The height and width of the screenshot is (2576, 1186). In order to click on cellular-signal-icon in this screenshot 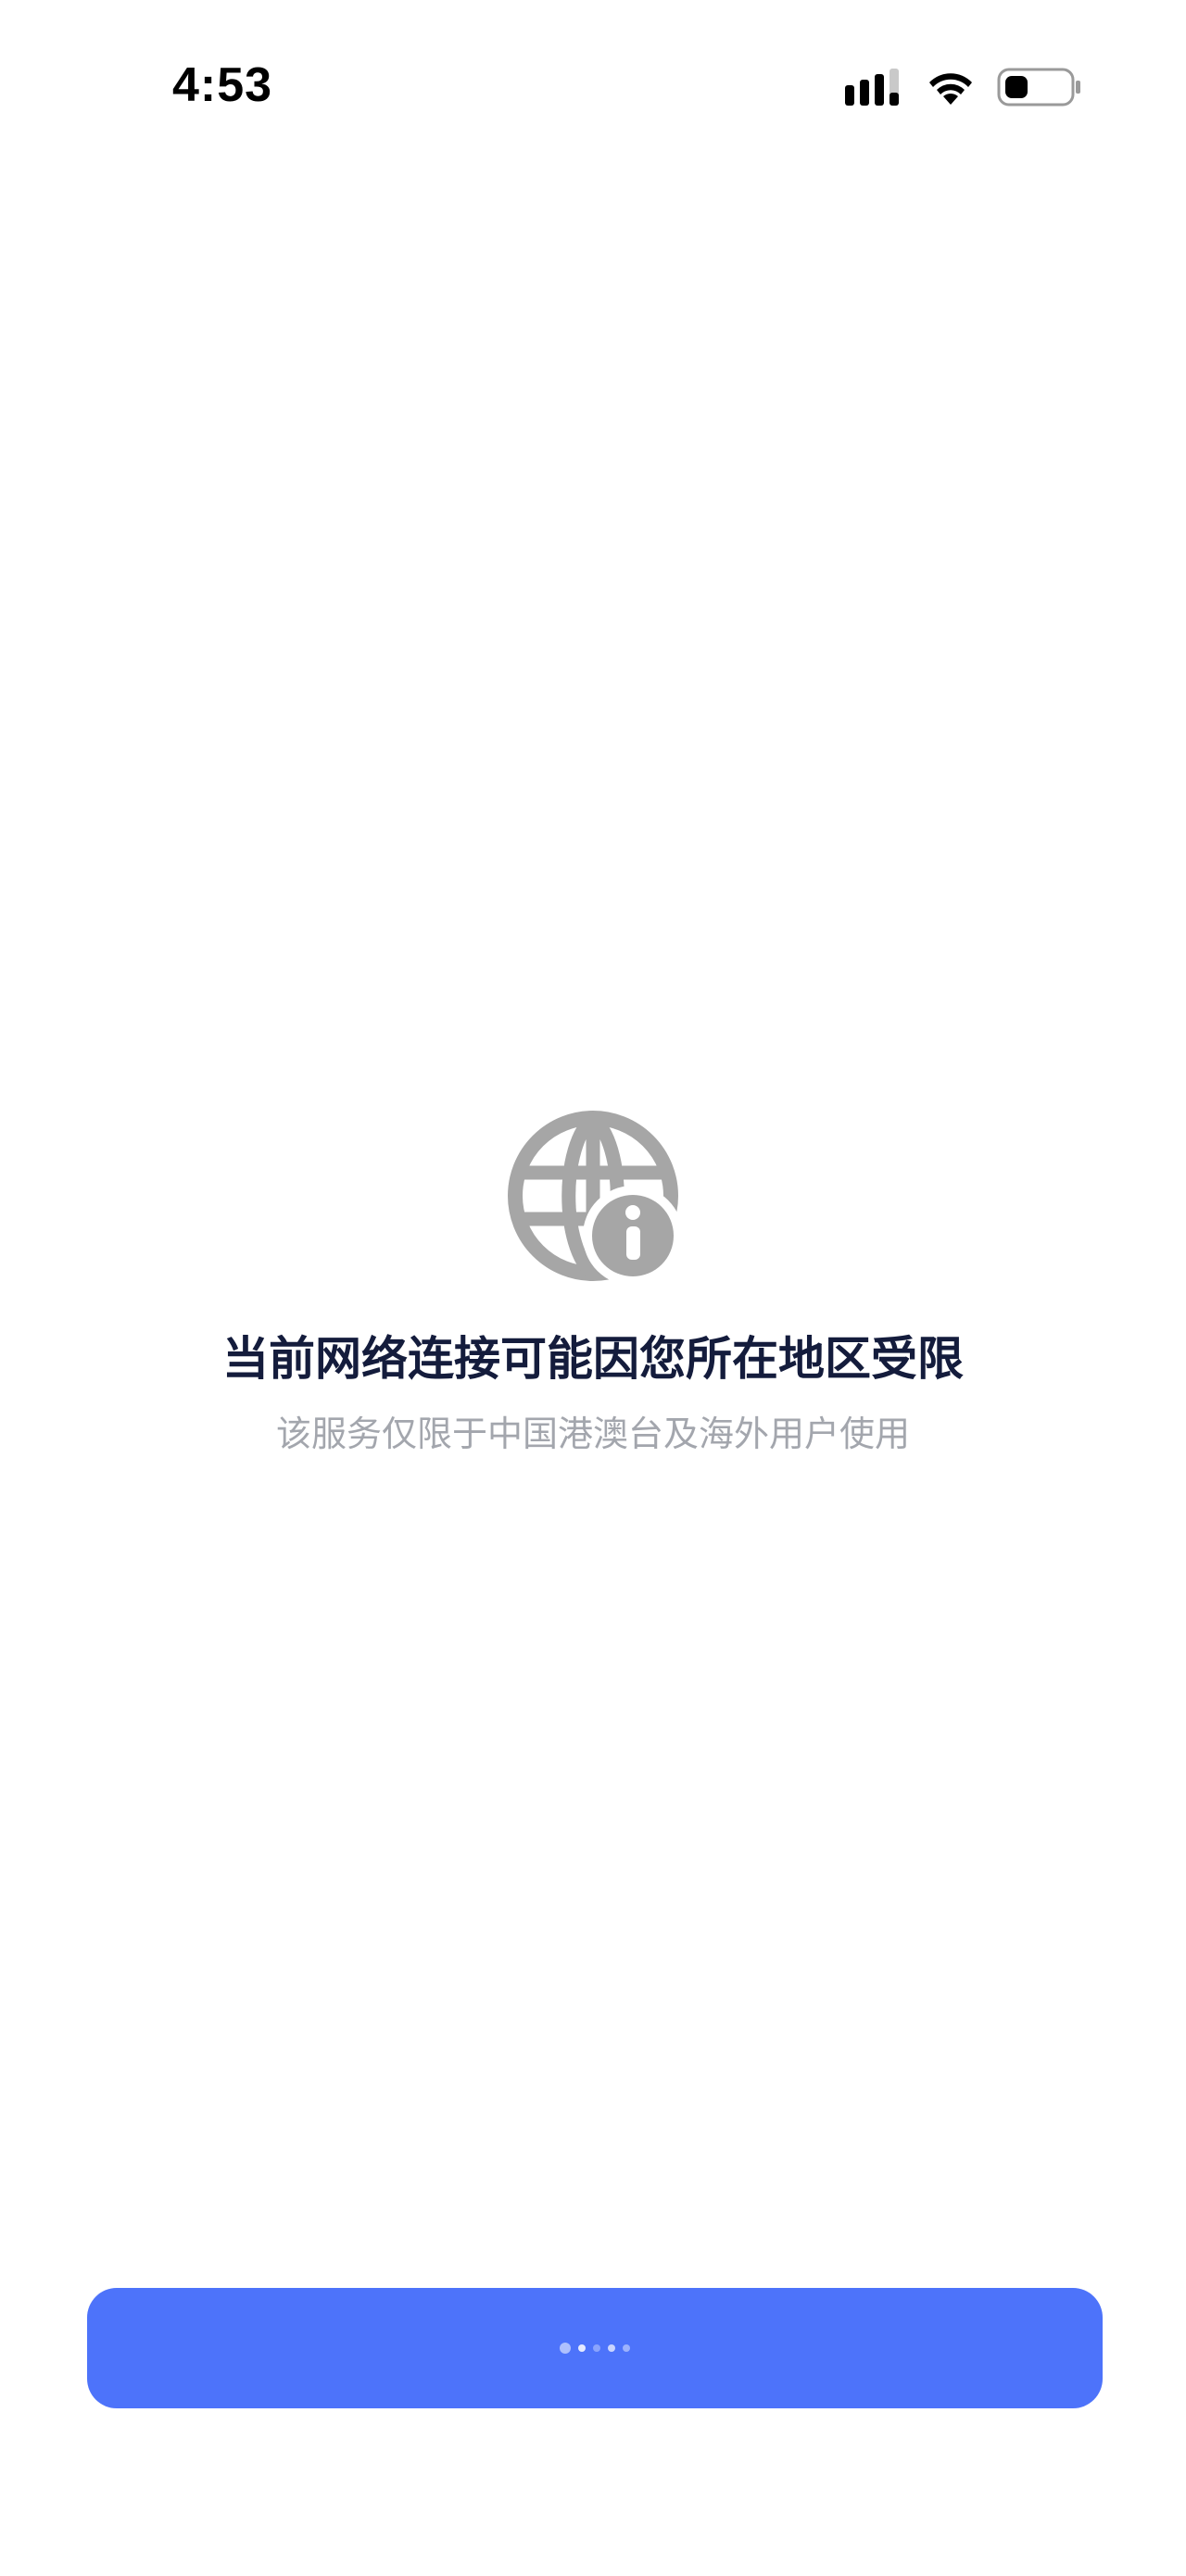, I will do `click(874, 87)`.